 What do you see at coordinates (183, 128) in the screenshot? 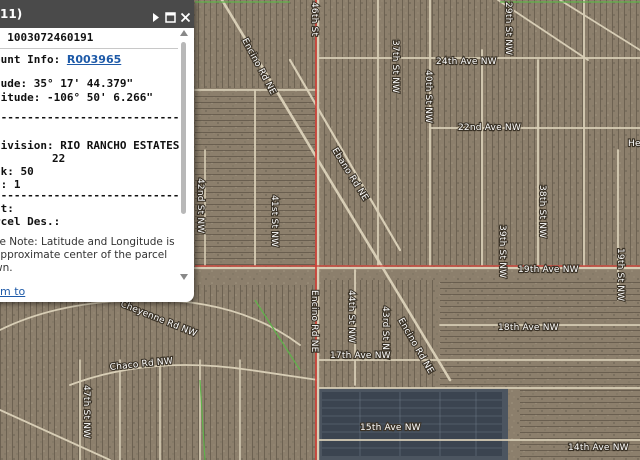
I see `scroll-thumb` at bounding box center [183, 128].